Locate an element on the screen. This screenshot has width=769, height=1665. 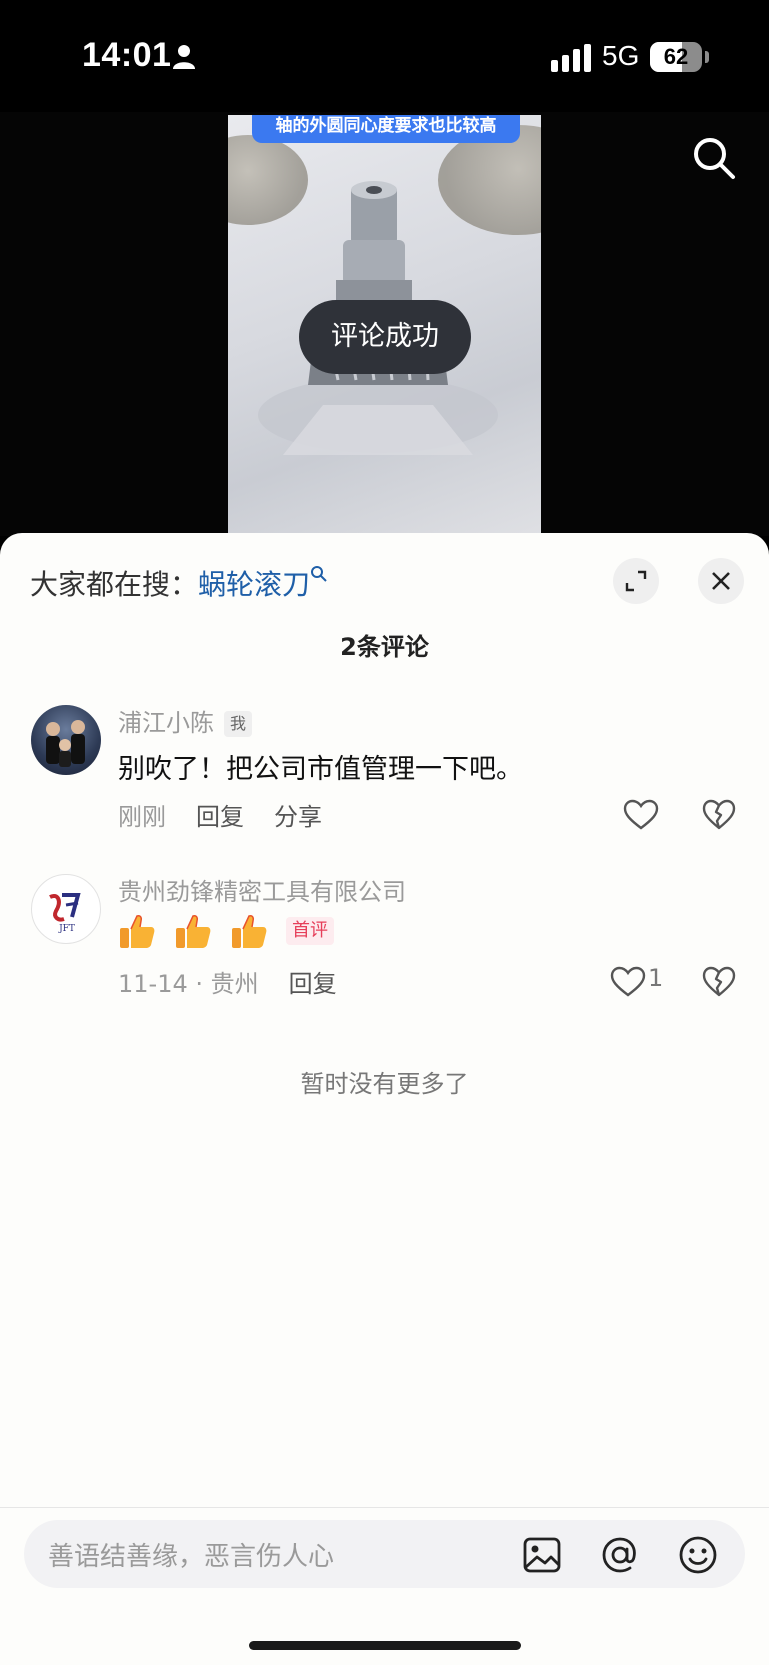
first-comment-badge: 首评 is located at coordinates (310, 931).